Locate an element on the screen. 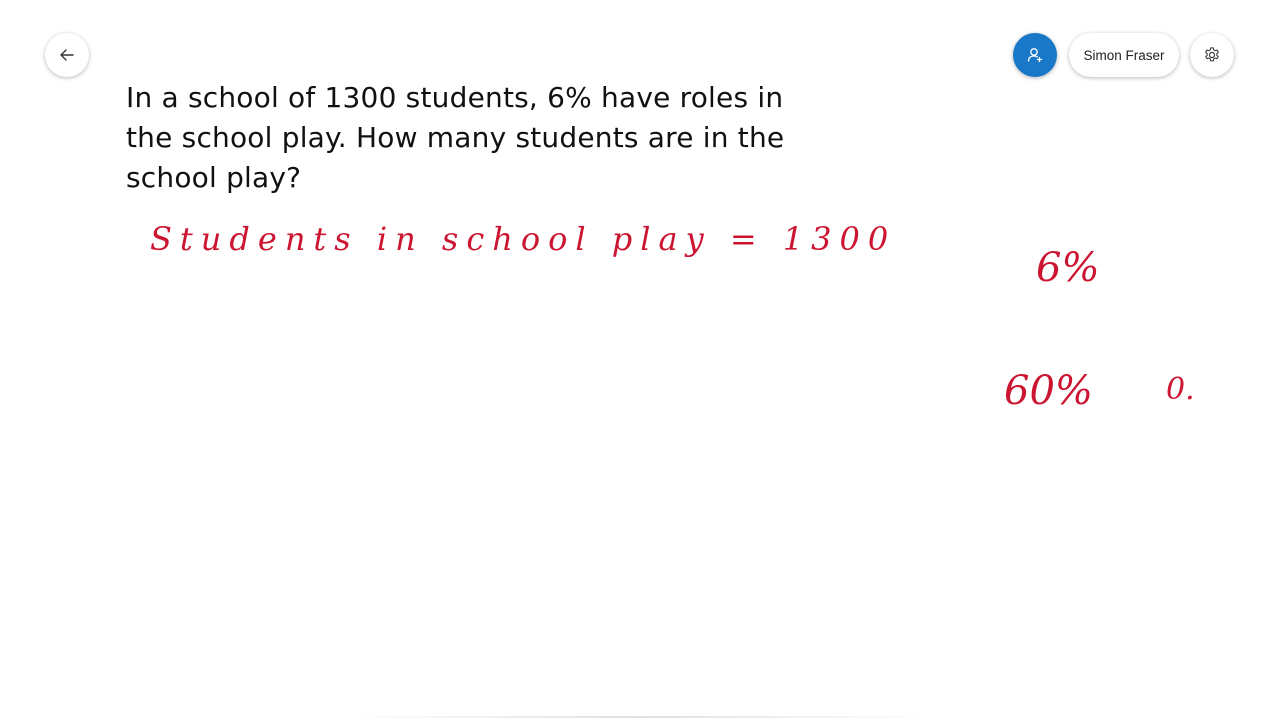 The image size is (1280, 720). ink-six-percent: 6% is located at coordinates (1068, 268).